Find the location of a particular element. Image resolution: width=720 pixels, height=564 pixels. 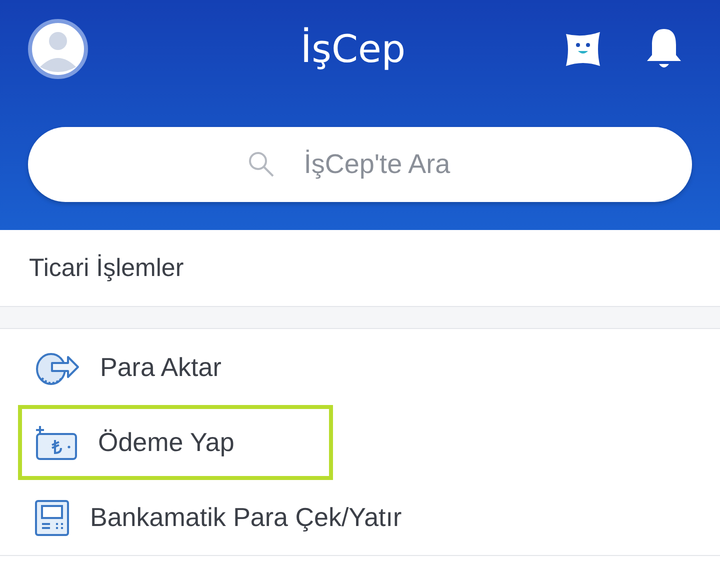

avatar-icon is located at coordinates (58, 49).